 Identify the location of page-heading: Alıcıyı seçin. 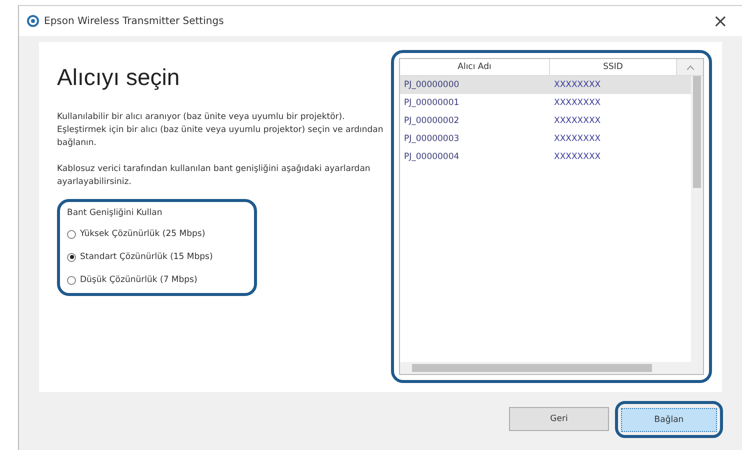
(119, 77).